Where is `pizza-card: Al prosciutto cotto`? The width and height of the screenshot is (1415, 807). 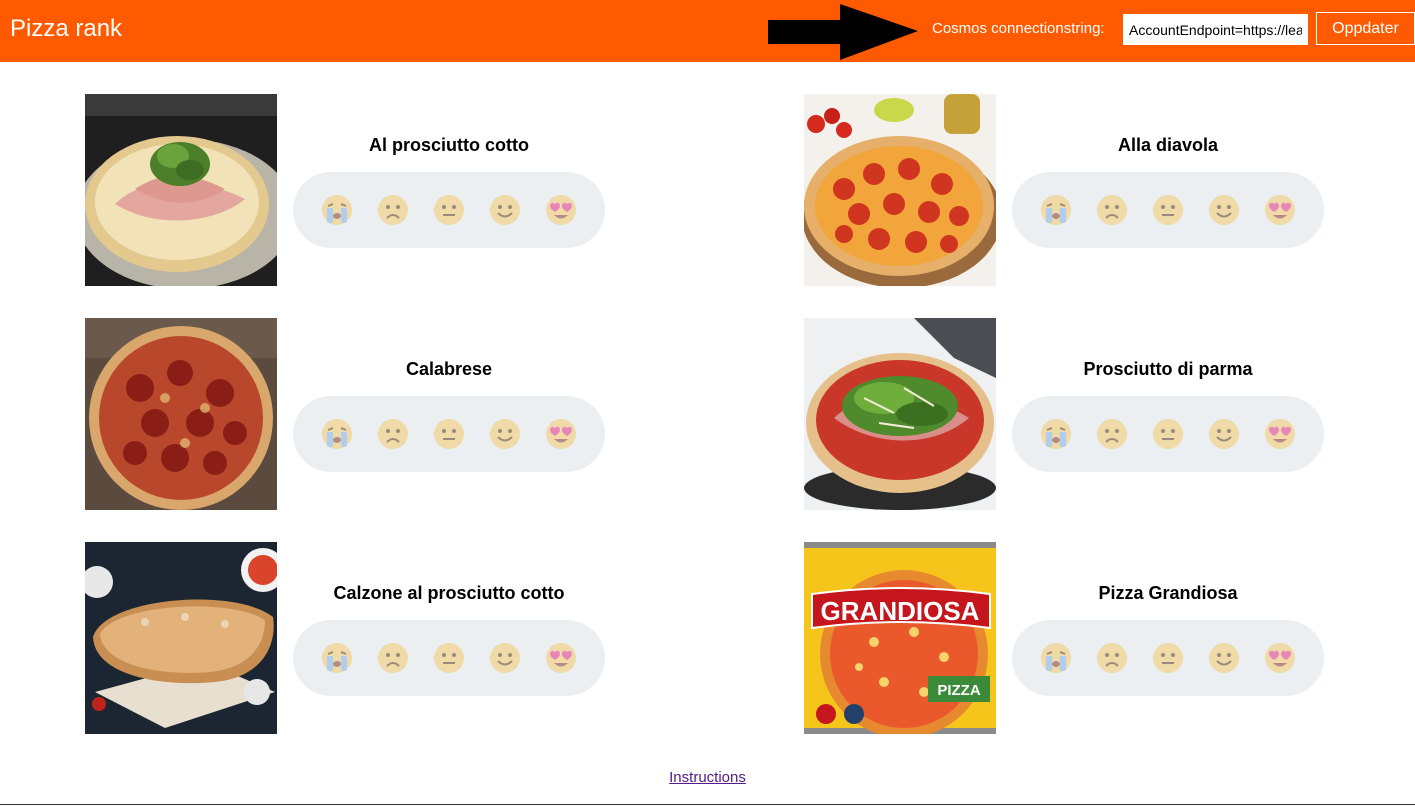 pizza-card: Al prosciutto cotto is located at coordinates (355, 190).